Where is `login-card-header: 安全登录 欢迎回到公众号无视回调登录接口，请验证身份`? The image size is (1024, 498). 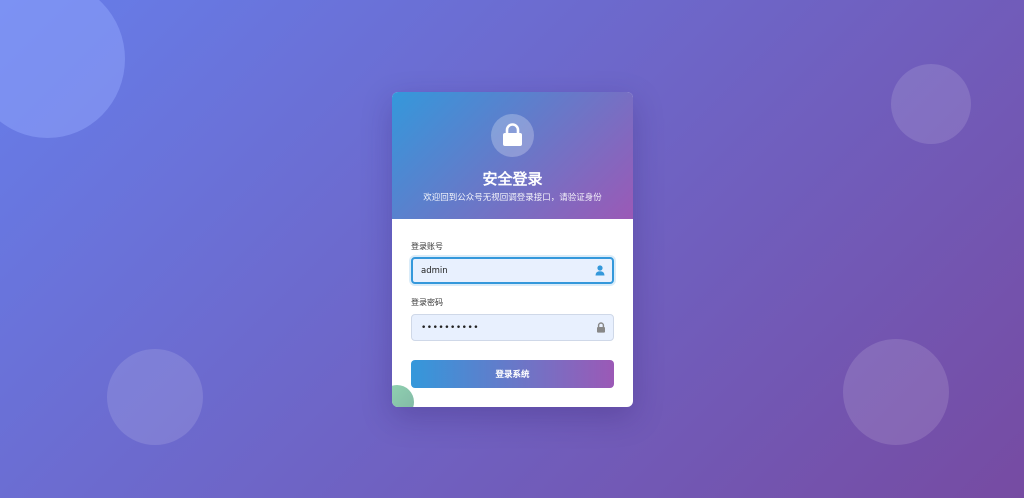
login-card-header: 安全登录 欢迎回到公众号无视回调登录接口，请验证身份 is located at coordinates (512, 155).